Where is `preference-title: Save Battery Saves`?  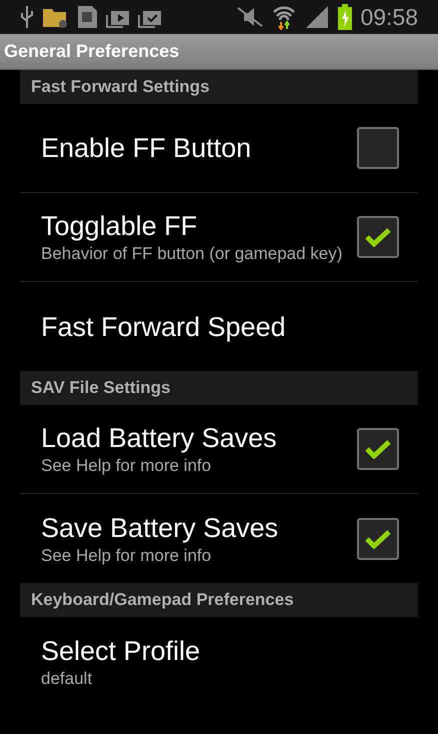 preference-title: Save Battery Saves is located at coordinates (199, 527).